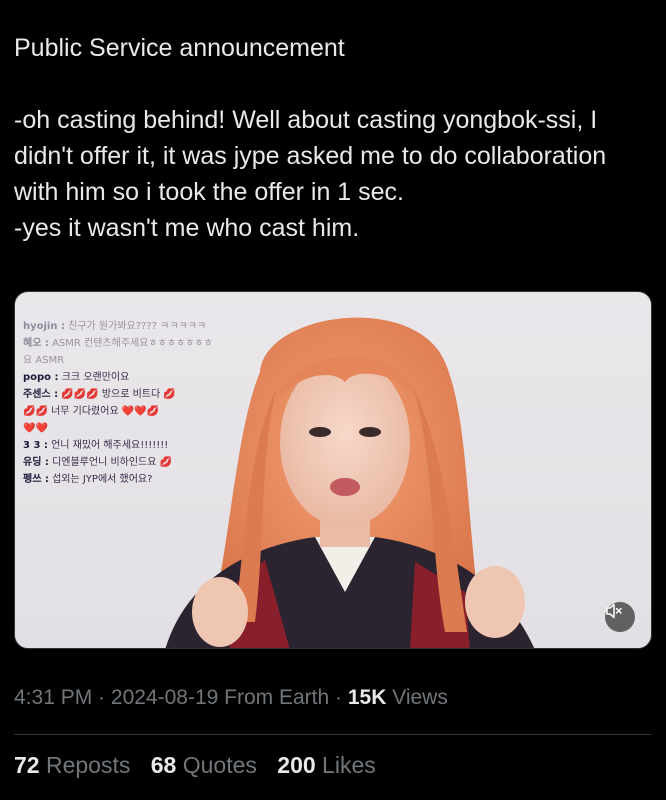 The width and height of the screenshot is (666, 800). What do you see at coordinates (35, 428) in the screenshot?
I see `chat-message: ❤️❤️` at bounding box center [35, 428].